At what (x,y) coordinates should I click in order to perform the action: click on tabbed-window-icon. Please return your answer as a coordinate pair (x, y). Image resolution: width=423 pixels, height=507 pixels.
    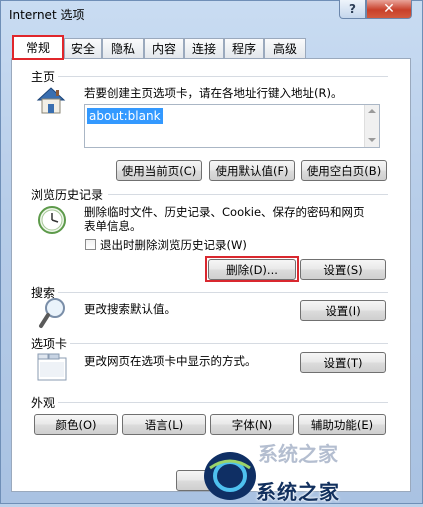
    Looking at the image, I should click on (52, 367).